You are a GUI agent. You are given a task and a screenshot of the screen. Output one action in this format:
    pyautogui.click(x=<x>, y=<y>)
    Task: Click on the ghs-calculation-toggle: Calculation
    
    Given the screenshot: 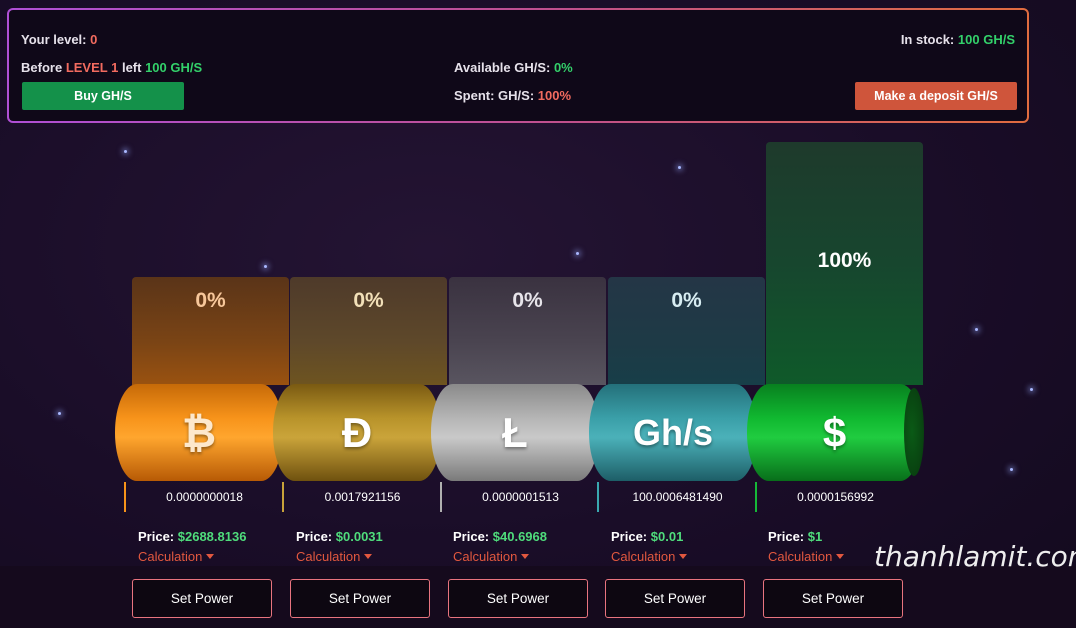 What is the action you would take?
    pyautogui.click(x=649, y=556)
    